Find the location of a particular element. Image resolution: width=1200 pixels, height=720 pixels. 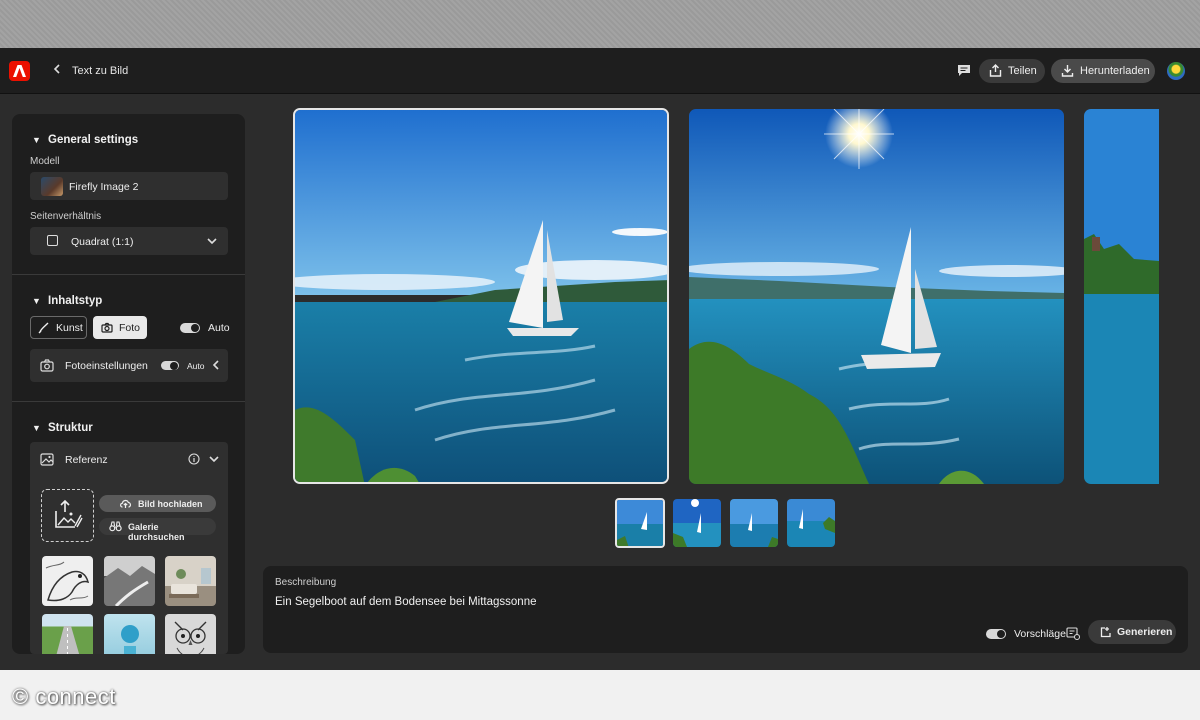

generate-icon is located at coordinates (1105, 632).